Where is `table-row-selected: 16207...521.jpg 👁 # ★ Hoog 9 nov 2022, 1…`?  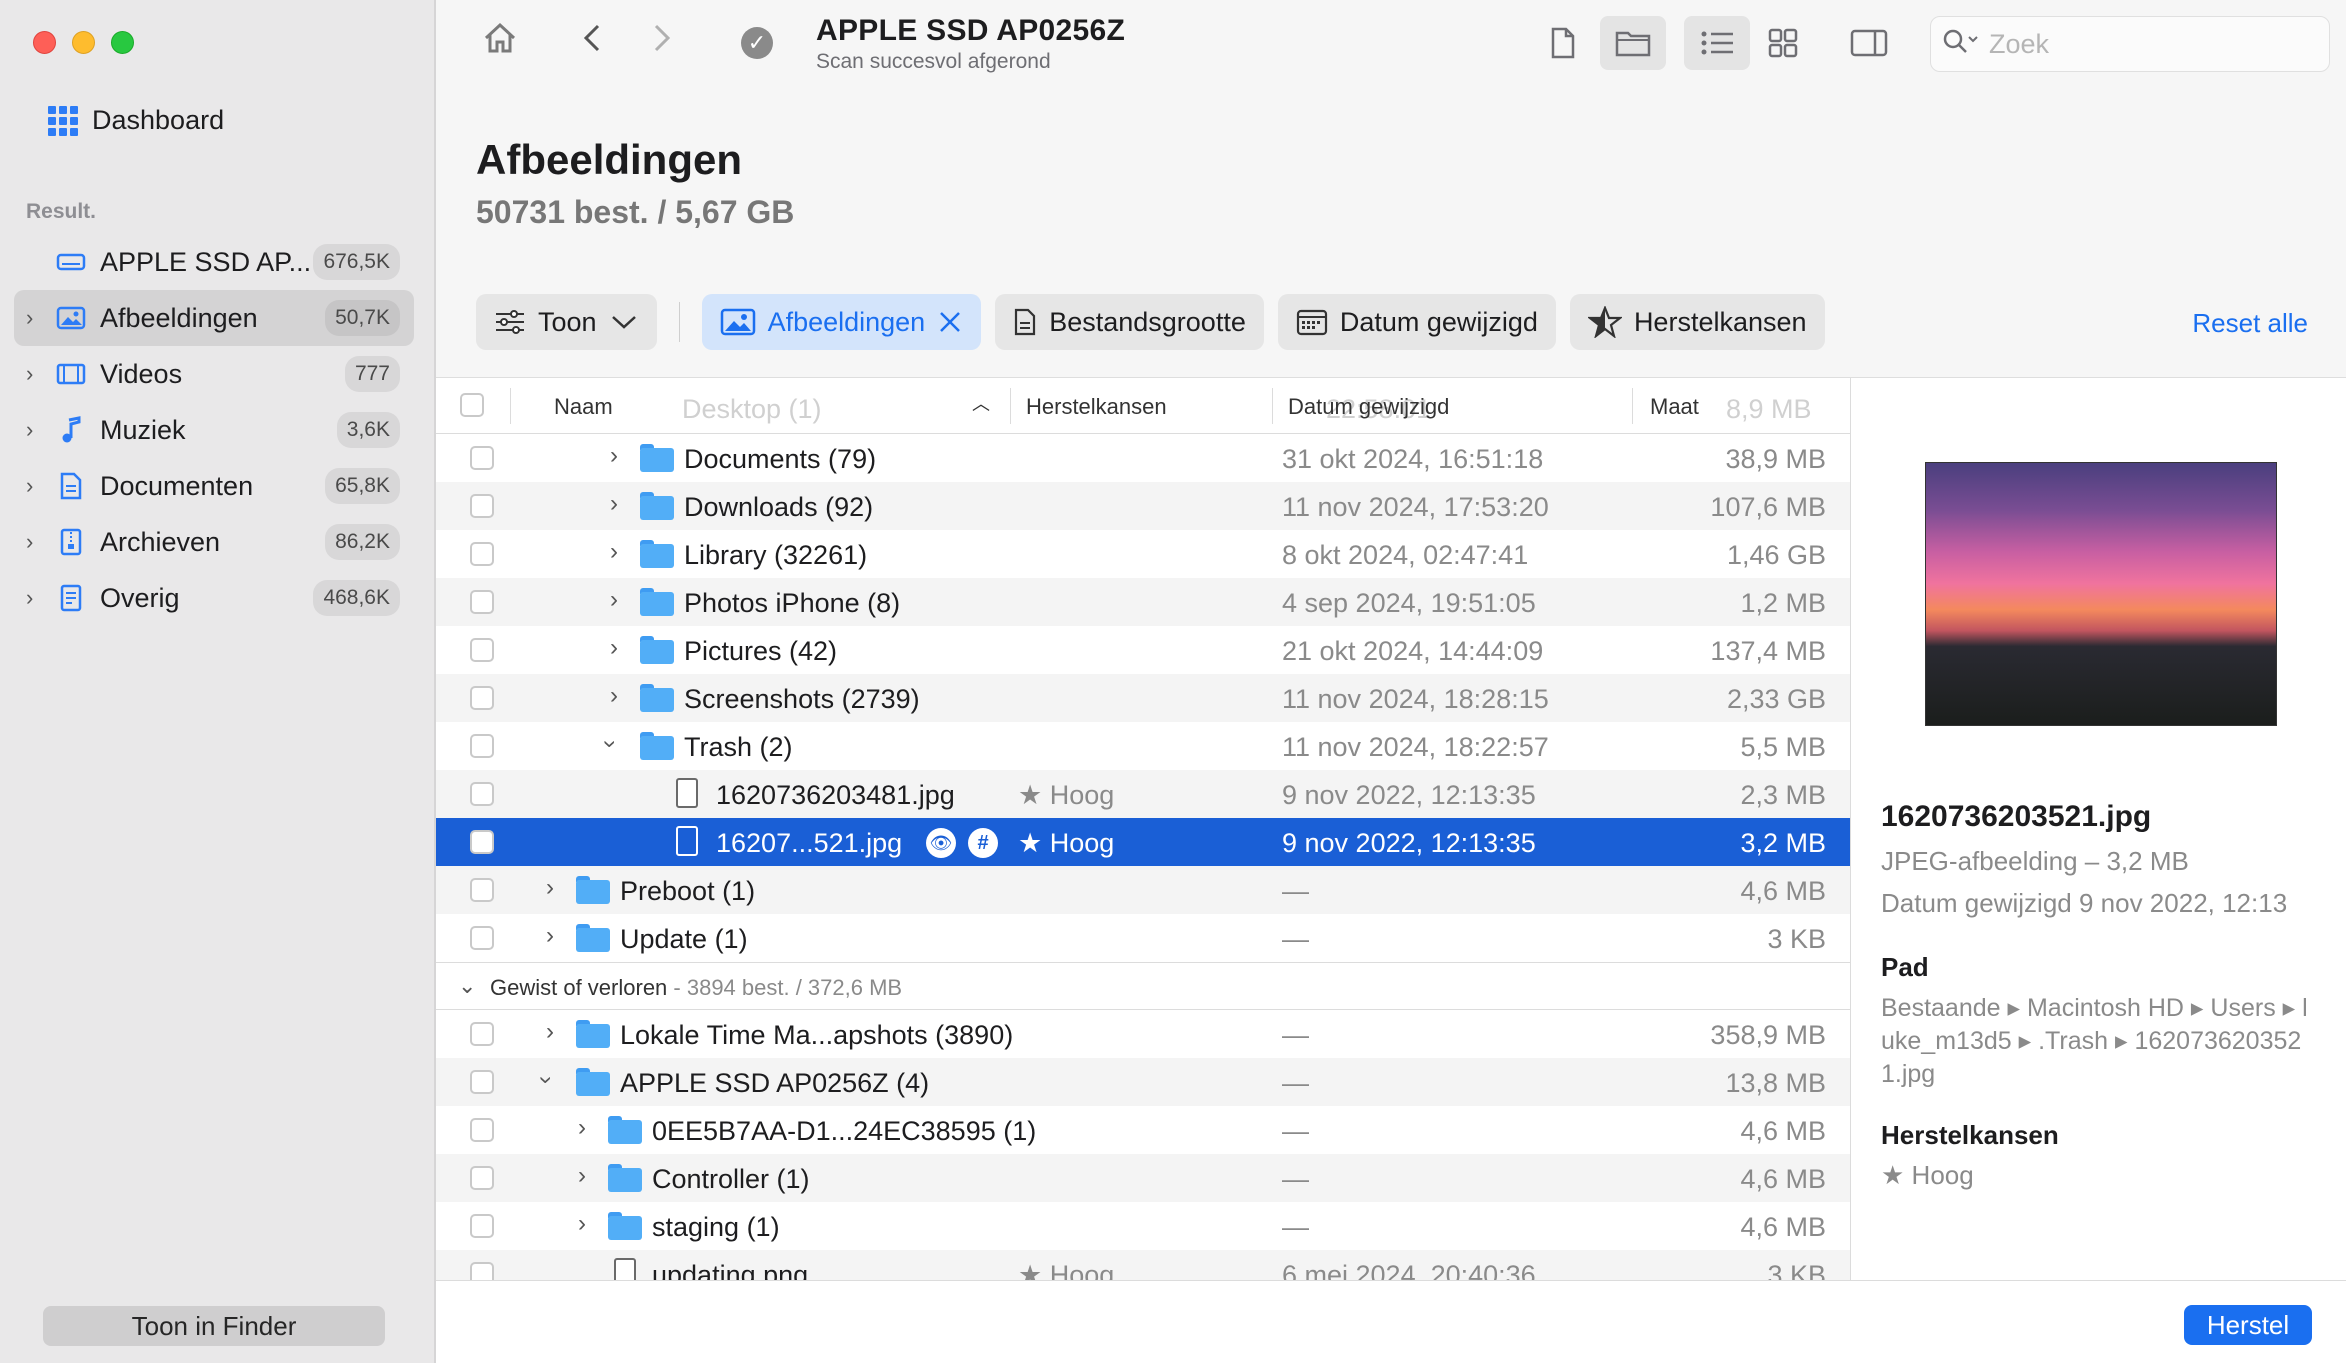
table-row-selected: 16207...521.jpg 👁 # ★ Hoog 9 nov 2022, 1… is located at coordinates (1143, 842).